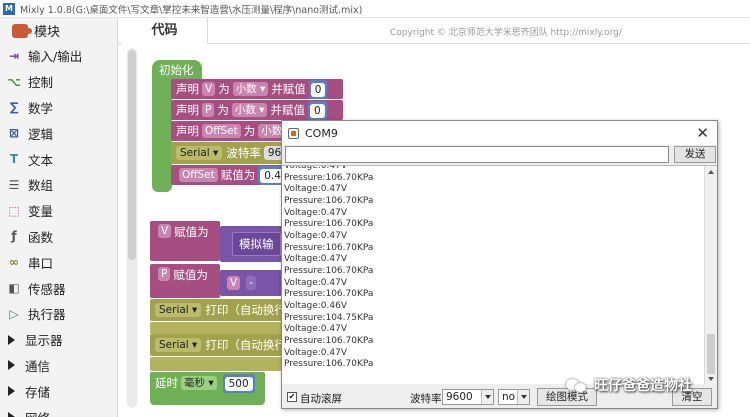  Describe the element at coordinates (14, 159) in the screenshot. I see `text-icon: T` at that location.